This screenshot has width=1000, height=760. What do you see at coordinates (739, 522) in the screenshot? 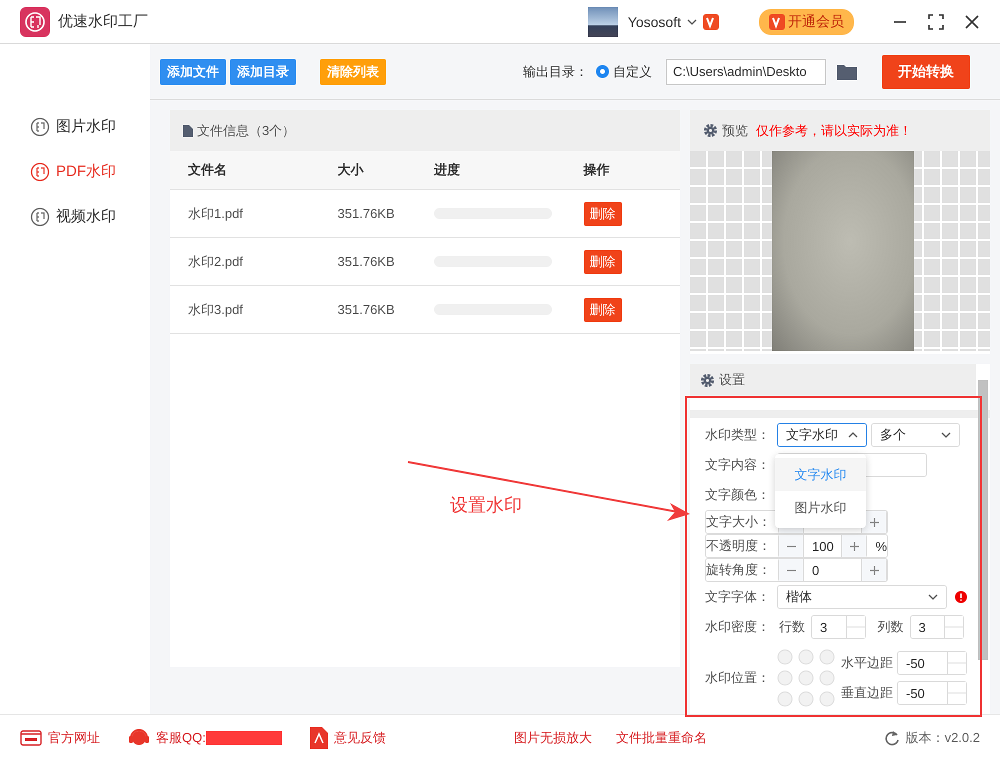
I see `field-label: 文字大小：` at bounding box center [739, 522].